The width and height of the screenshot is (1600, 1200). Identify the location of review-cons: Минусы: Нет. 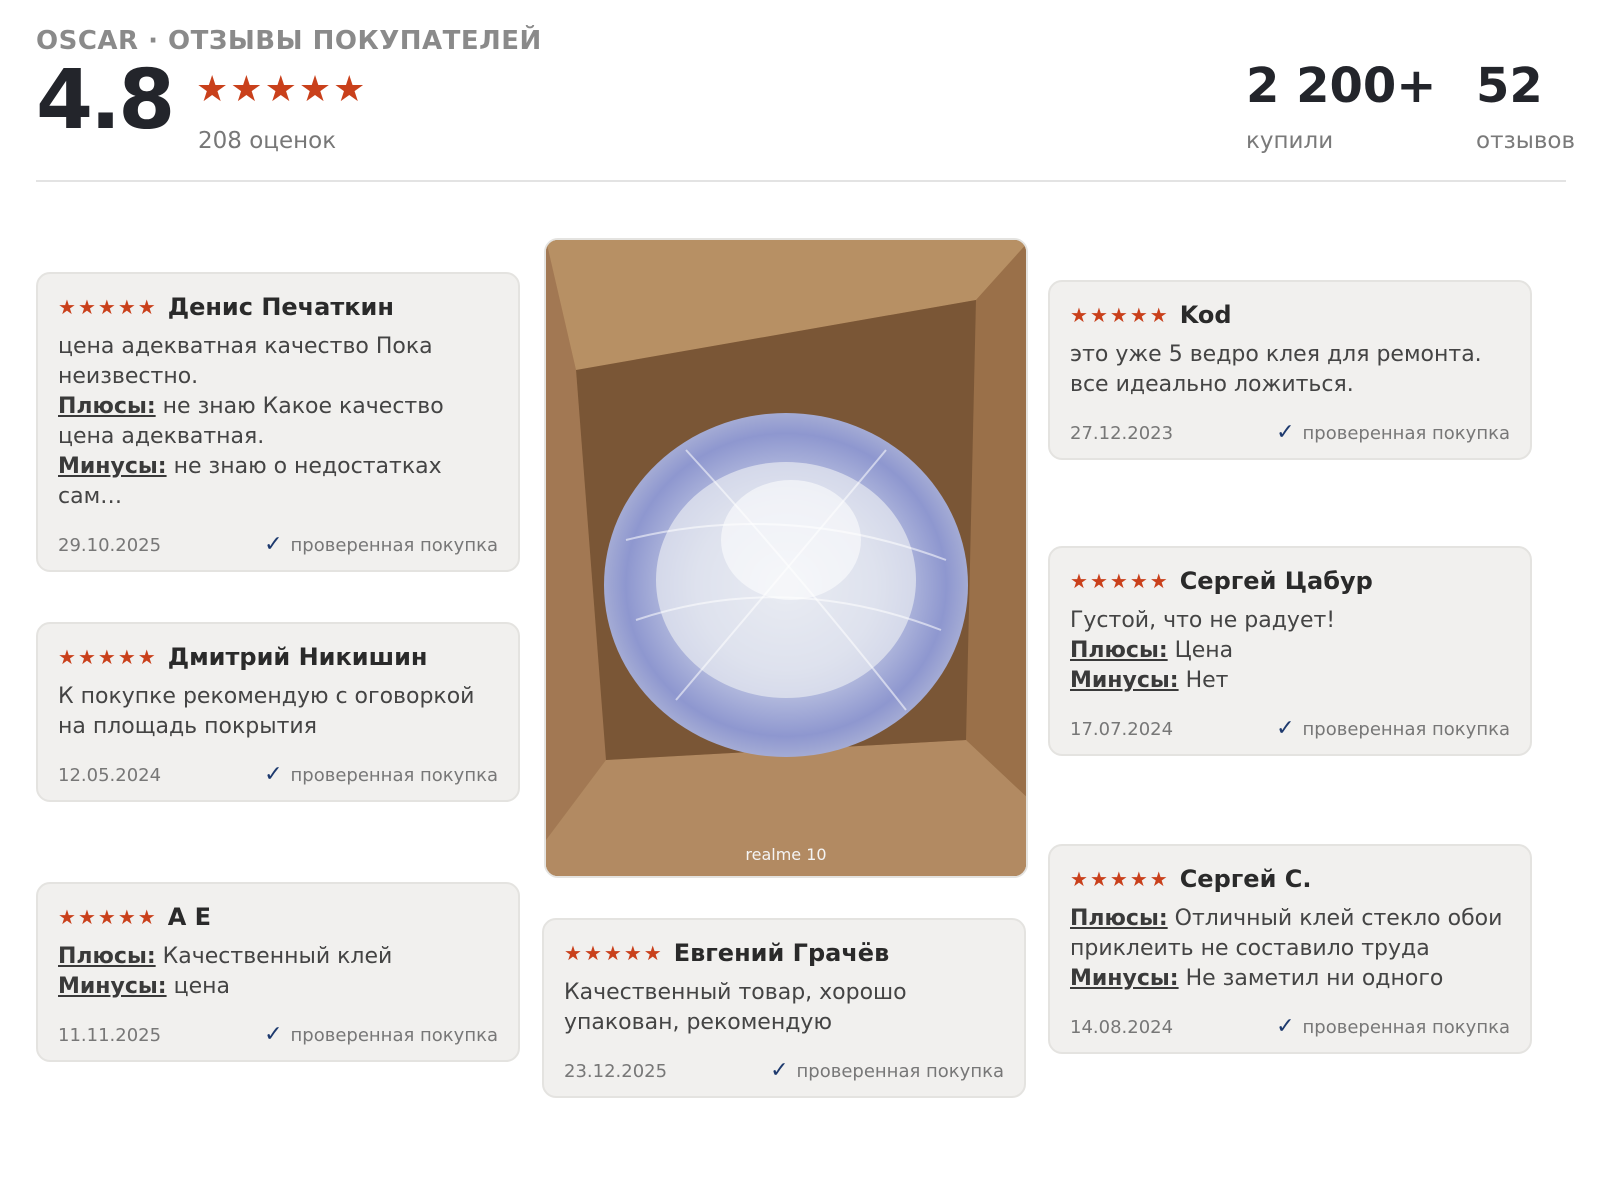
(1290, 681).